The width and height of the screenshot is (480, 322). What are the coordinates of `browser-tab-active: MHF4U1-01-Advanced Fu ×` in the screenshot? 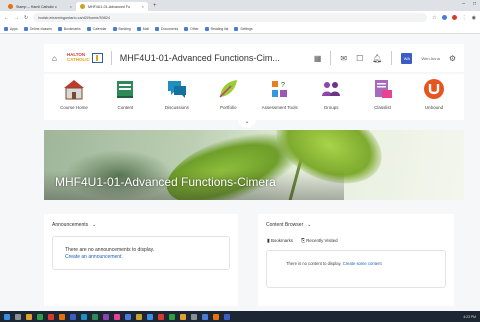 It's located at (112, 6).